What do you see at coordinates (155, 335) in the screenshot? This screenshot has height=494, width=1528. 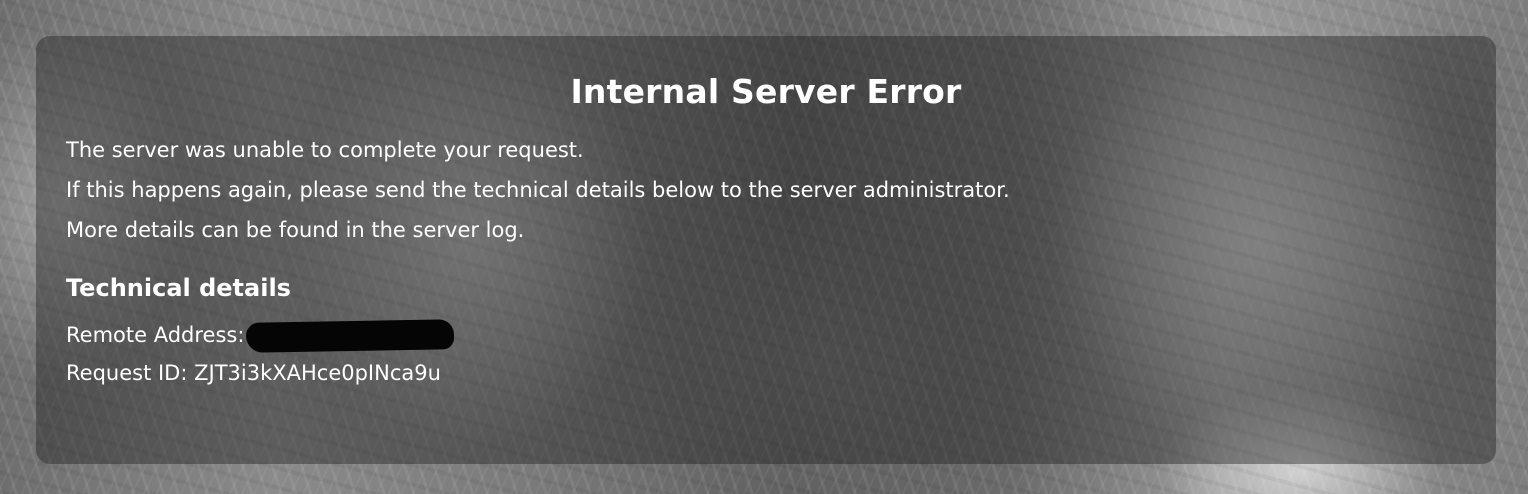 I see `remote-address-label: Remote Address:` at bounding box center [155, 335].